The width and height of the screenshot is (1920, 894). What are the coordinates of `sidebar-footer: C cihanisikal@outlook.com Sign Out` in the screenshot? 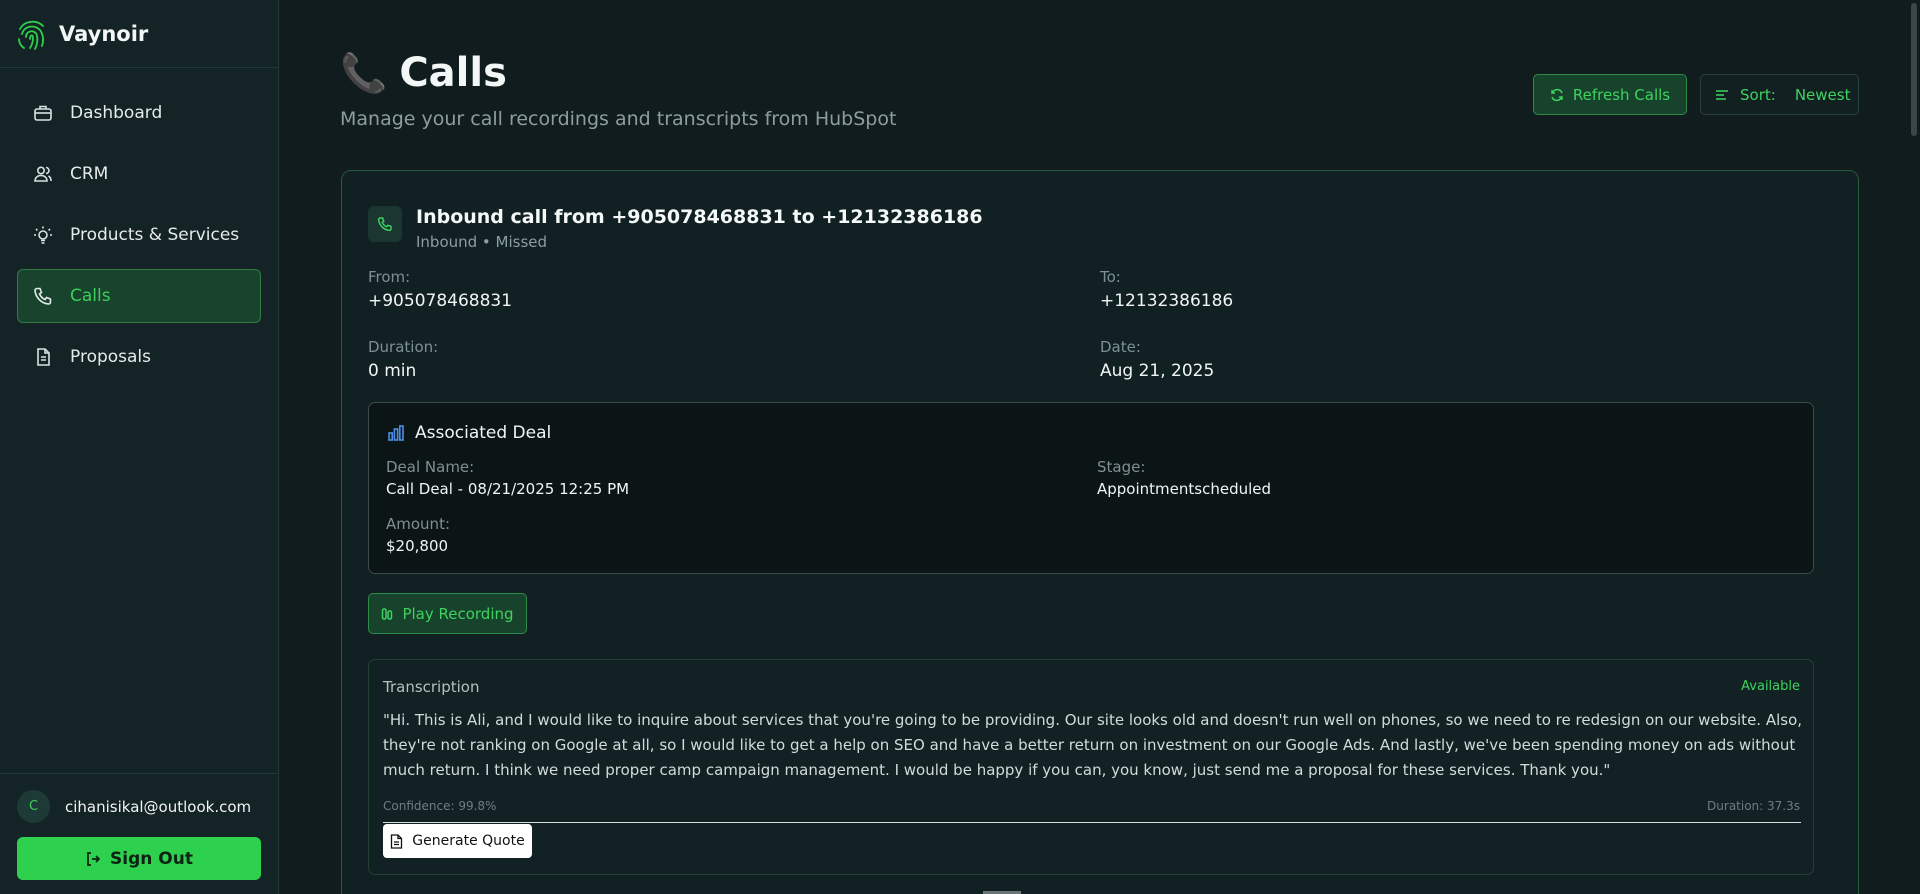 It's located at (139, 833).